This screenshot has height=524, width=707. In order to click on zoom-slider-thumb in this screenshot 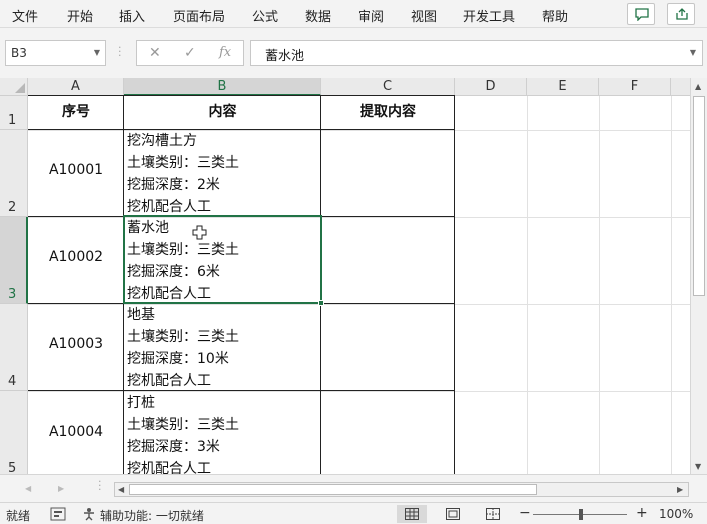, I will do `click(581, 514)`.